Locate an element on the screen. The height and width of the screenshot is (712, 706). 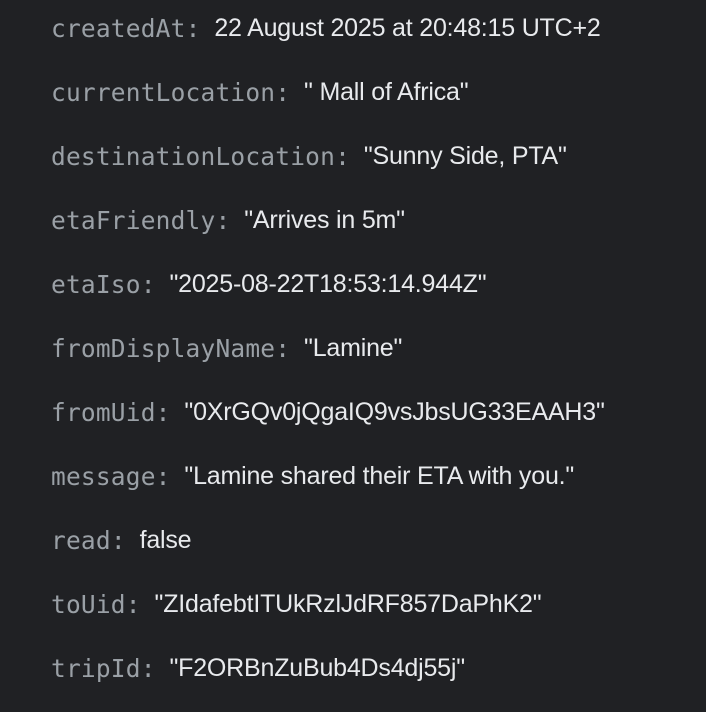
field-row-destinationLocation: destinationLocation: "Sunny Side, PTA" is located at coordinates (309, 156).